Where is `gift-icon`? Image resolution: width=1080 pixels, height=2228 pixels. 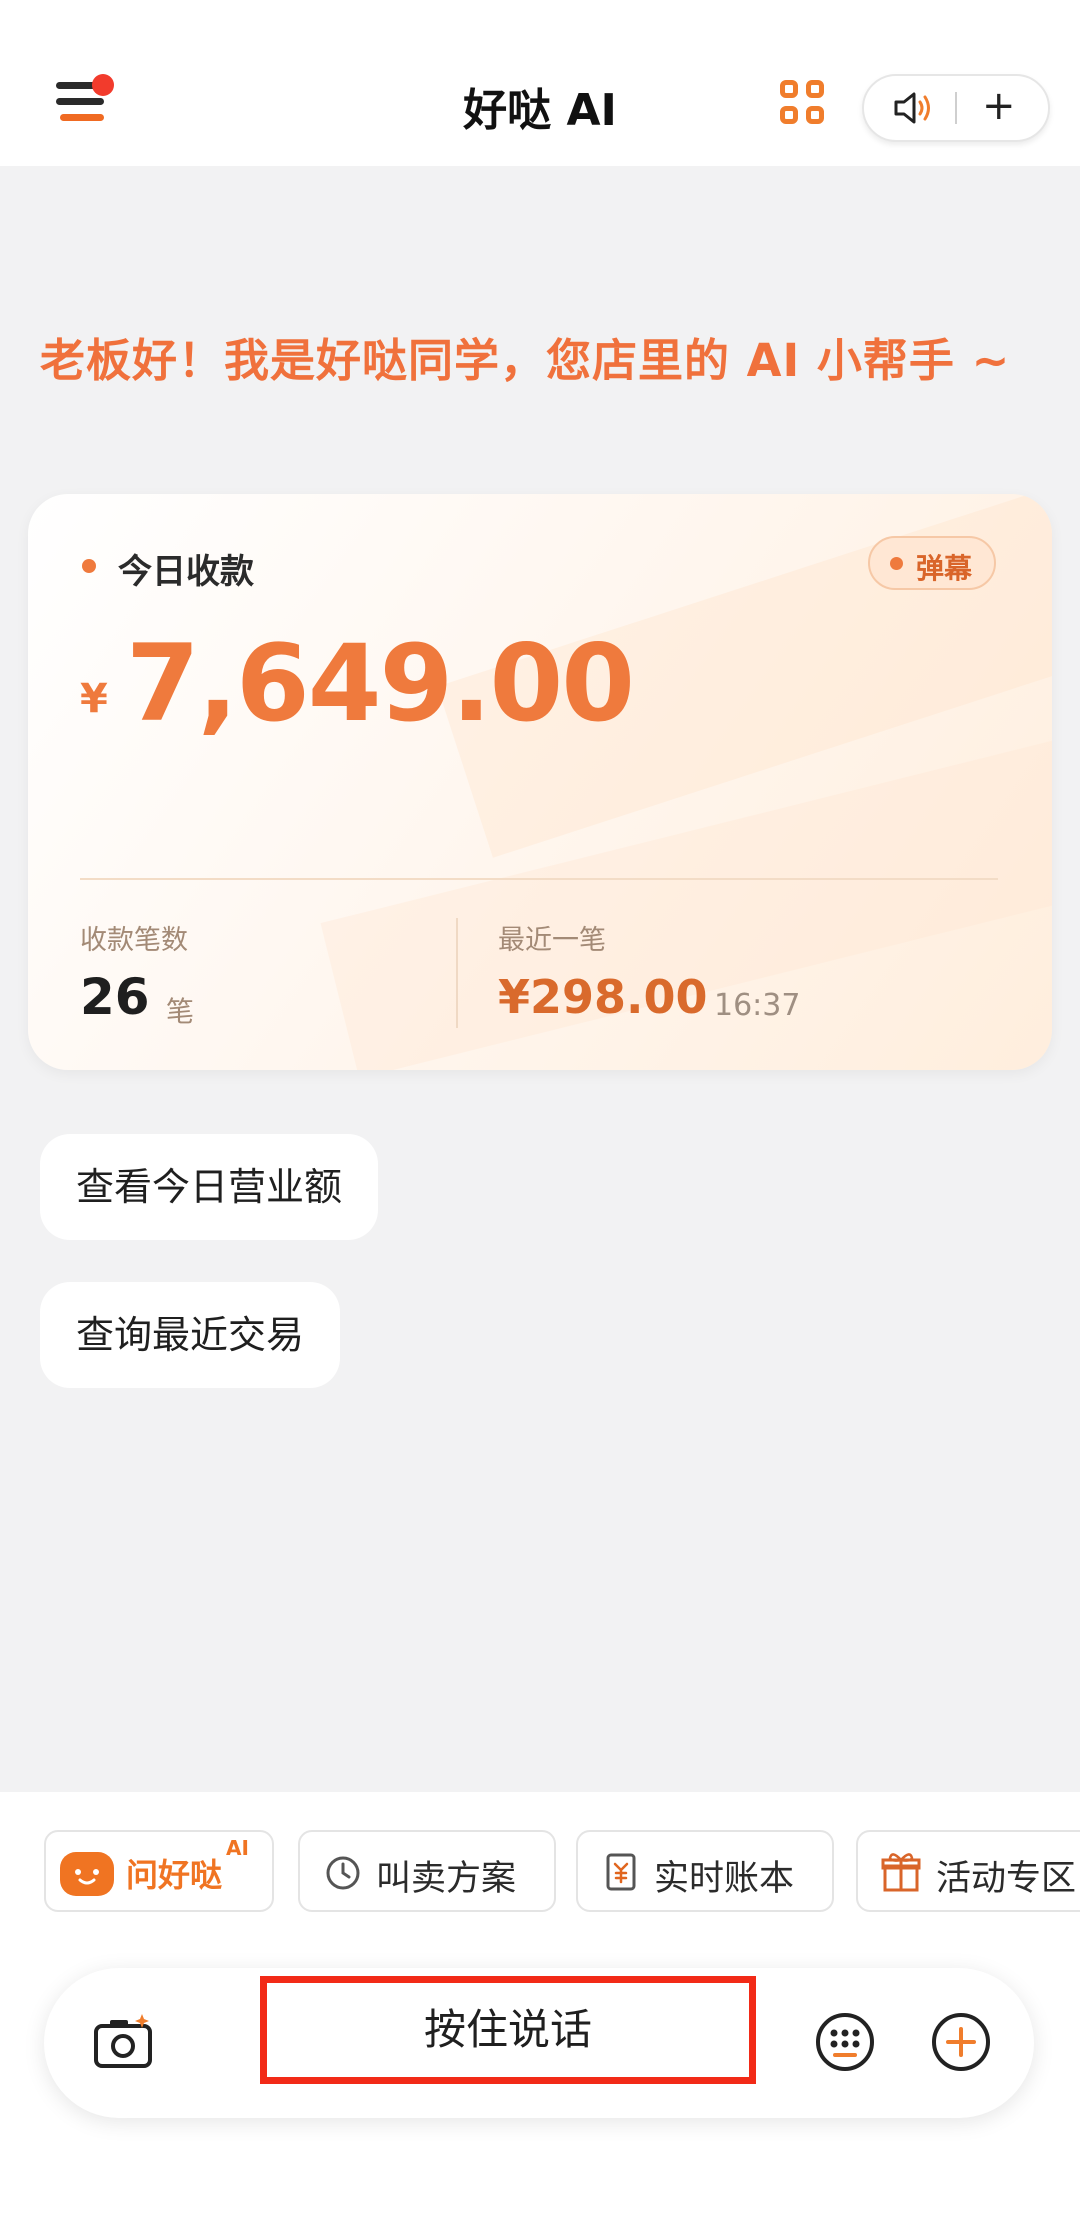
gift-icon is located at coordinates (901, 1872).